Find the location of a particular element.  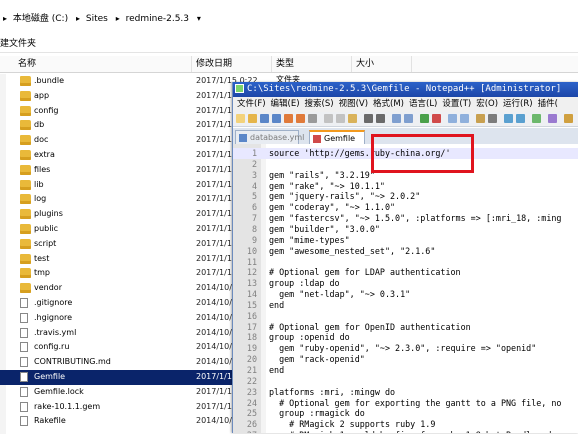

menu-item: 视图(V) is located at coordinates (353, 104).